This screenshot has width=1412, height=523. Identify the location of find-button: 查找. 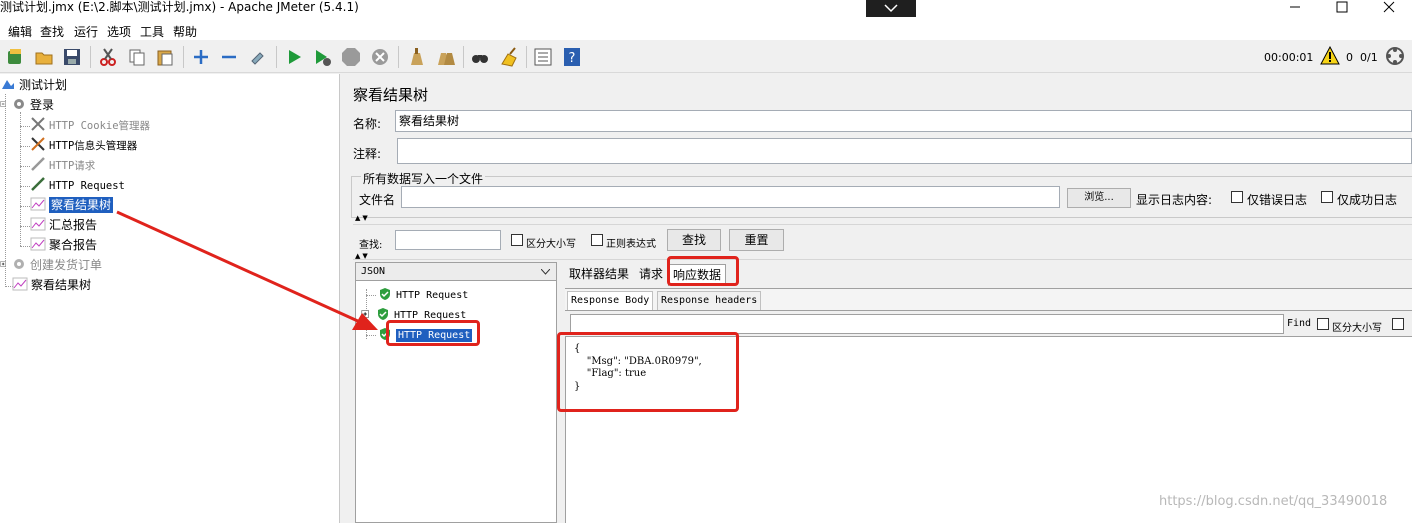
(694, 240).